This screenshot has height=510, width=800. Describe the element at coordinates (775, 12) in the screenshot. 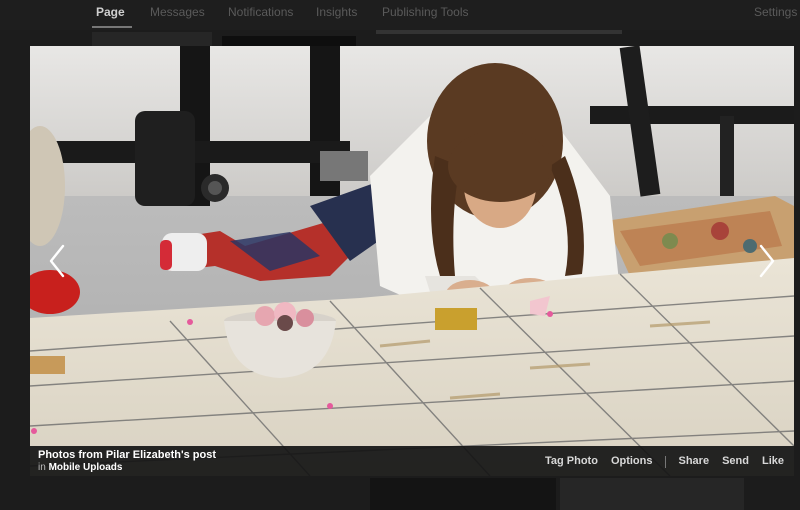

I see `tab-settings: Settings` at that location.